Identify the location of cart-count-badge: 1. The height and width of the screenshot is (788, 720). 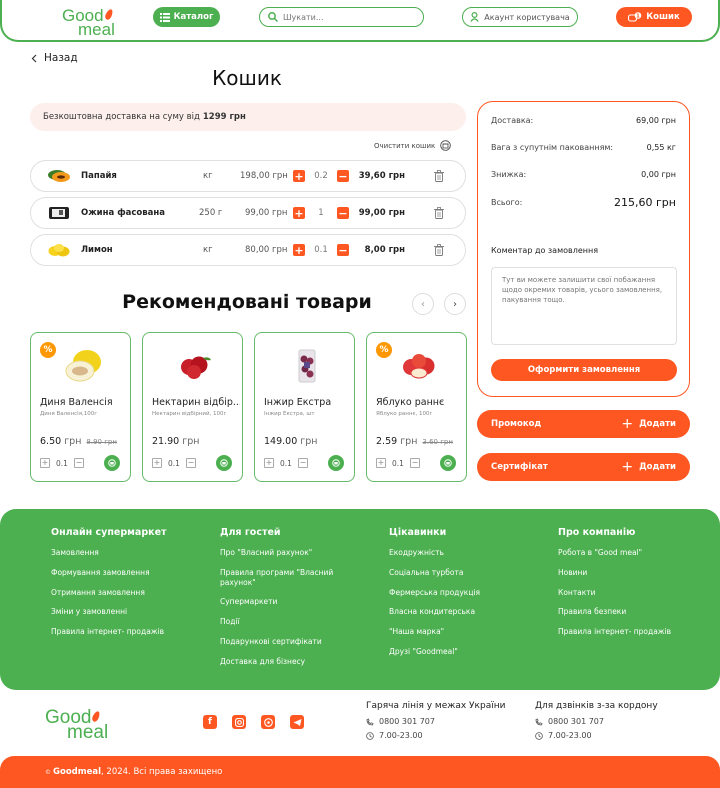
(638, 17).